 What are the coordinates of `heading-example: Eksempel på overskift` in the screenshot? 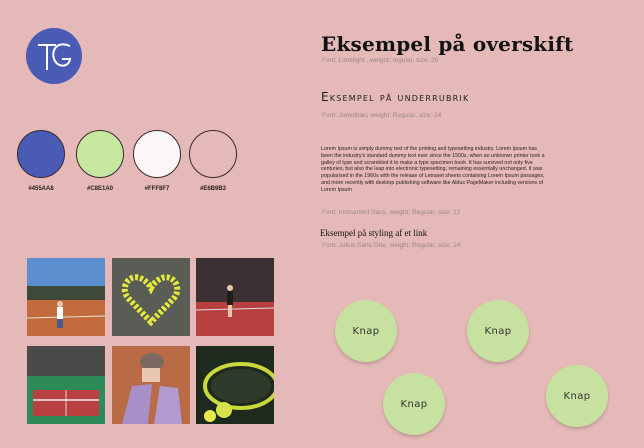 It's located at (447, 44).